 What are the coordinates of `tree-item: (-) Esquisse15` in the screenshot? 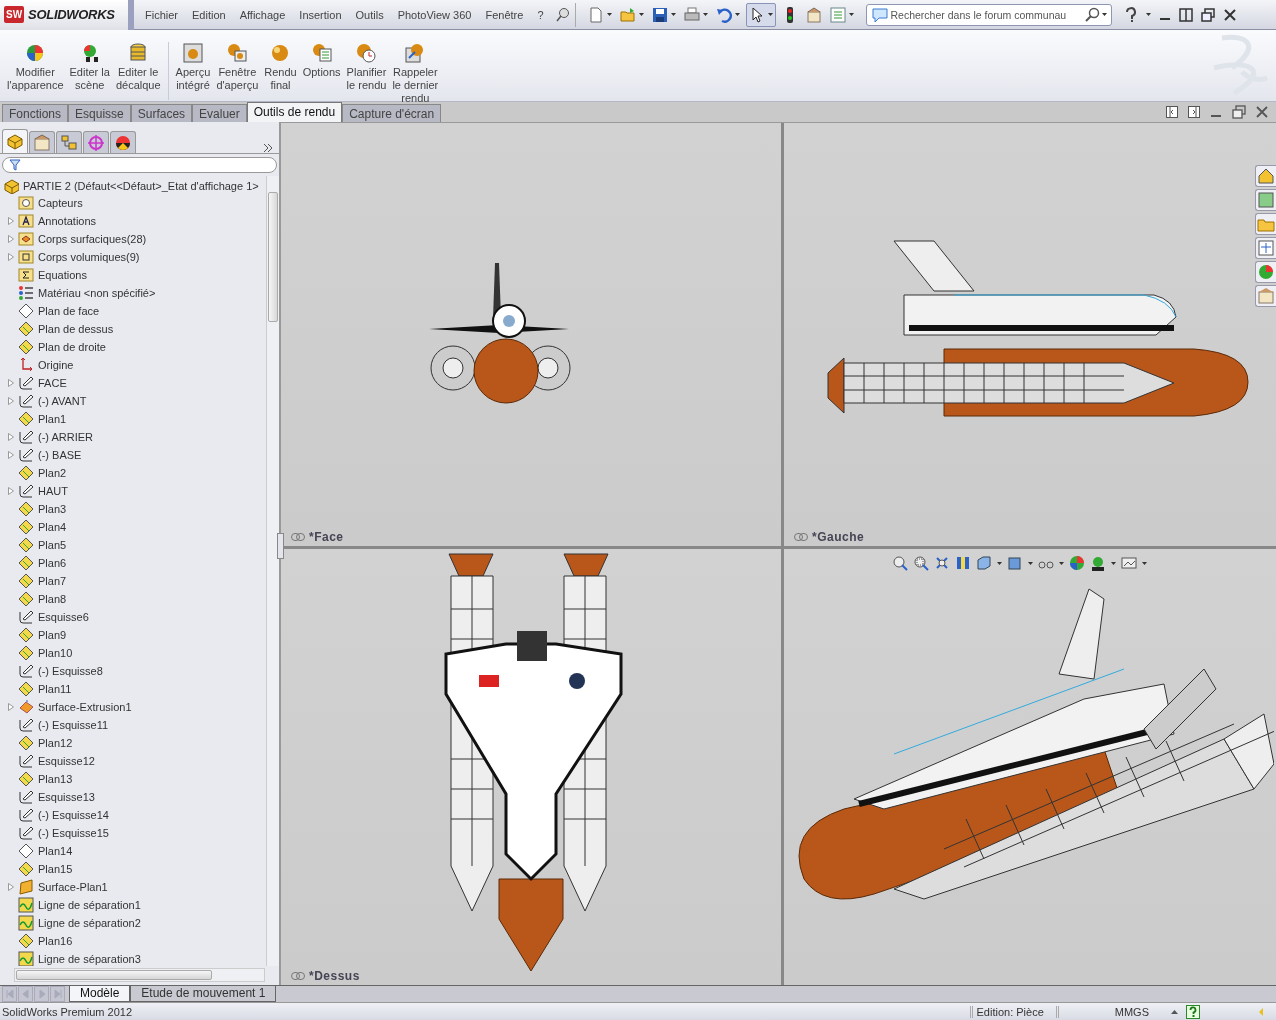 It's located at (73, 833).